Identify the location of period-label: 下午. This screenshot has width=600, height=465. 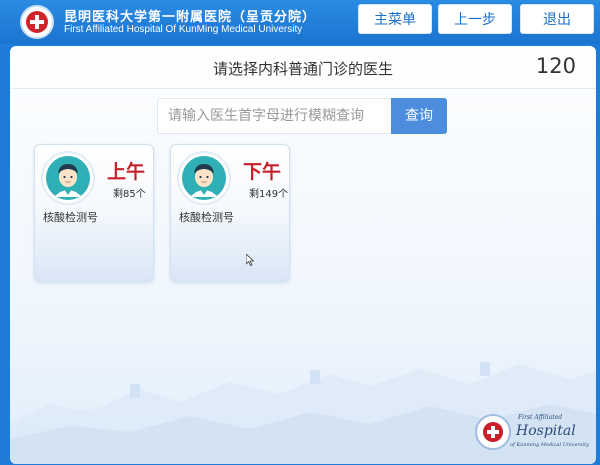
(262, 172).